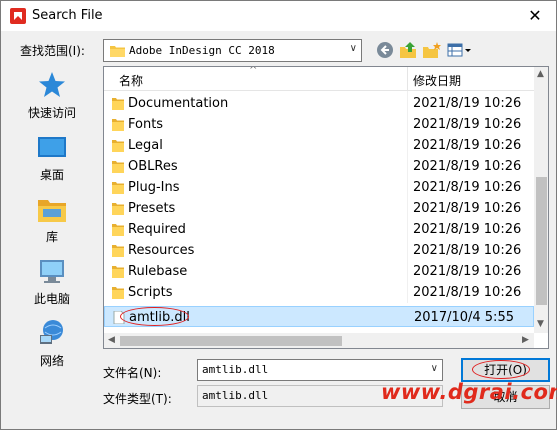  I want to click on app-icon, so click(18, 16).